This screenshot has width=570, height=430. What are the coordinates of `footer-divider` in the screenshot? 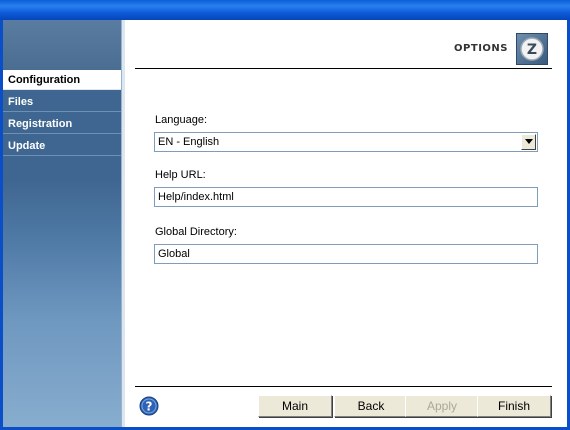 It's located at (343, 386).